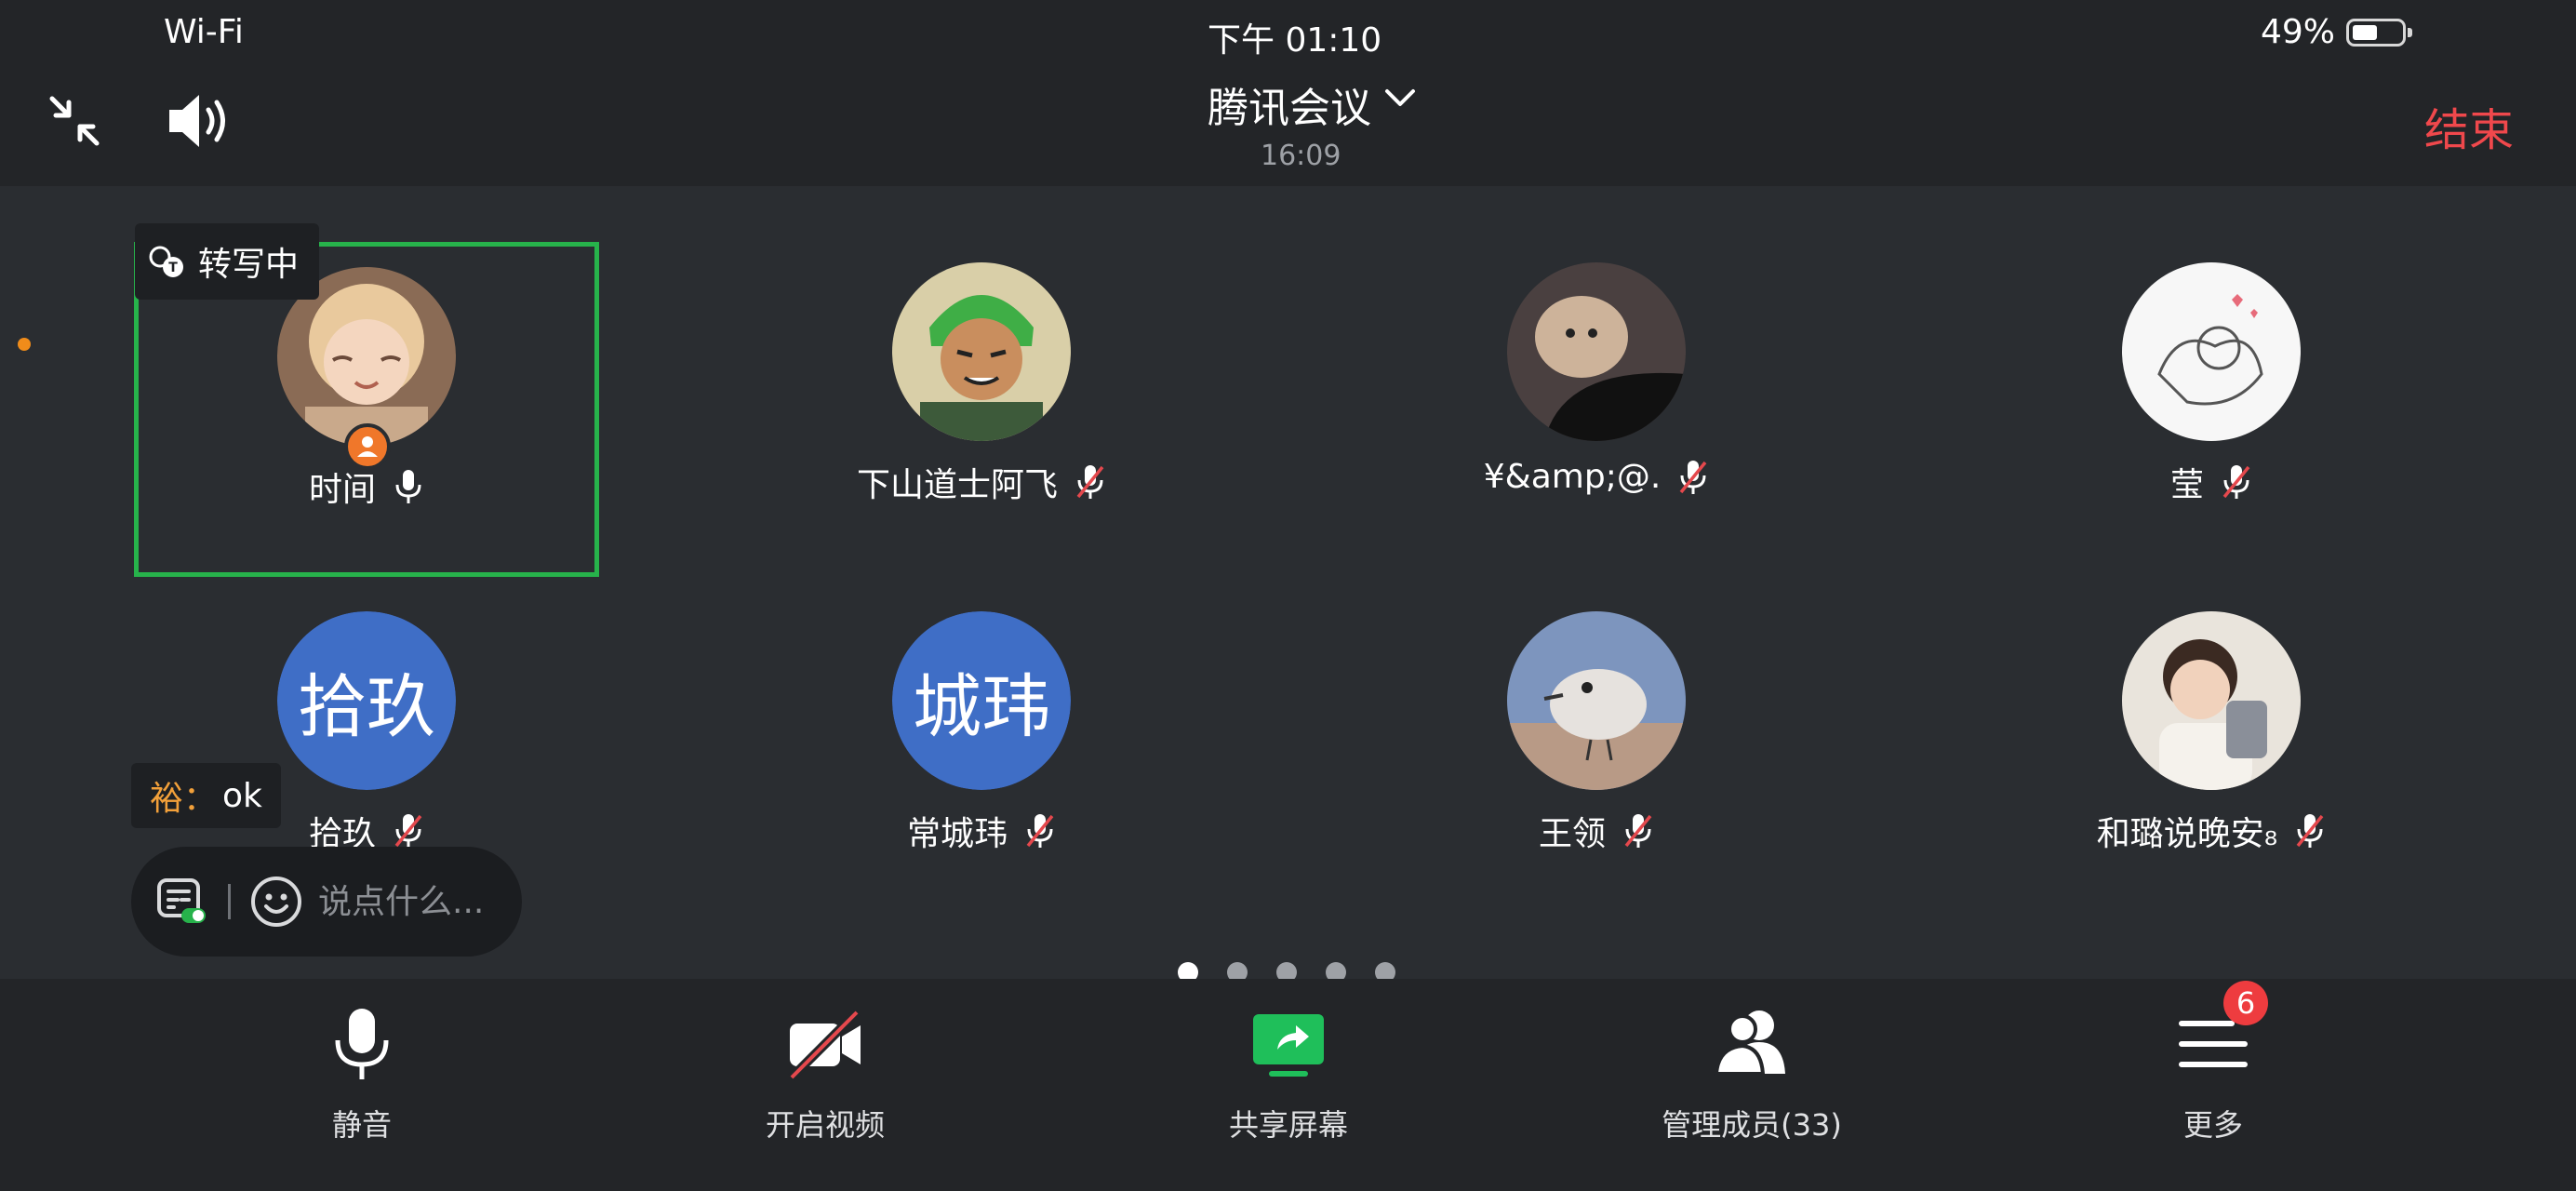  What do you see at coordinates (166, 261) in the screenshot?
I see `transcribe-icon: T` at bounding box center [166, 261].